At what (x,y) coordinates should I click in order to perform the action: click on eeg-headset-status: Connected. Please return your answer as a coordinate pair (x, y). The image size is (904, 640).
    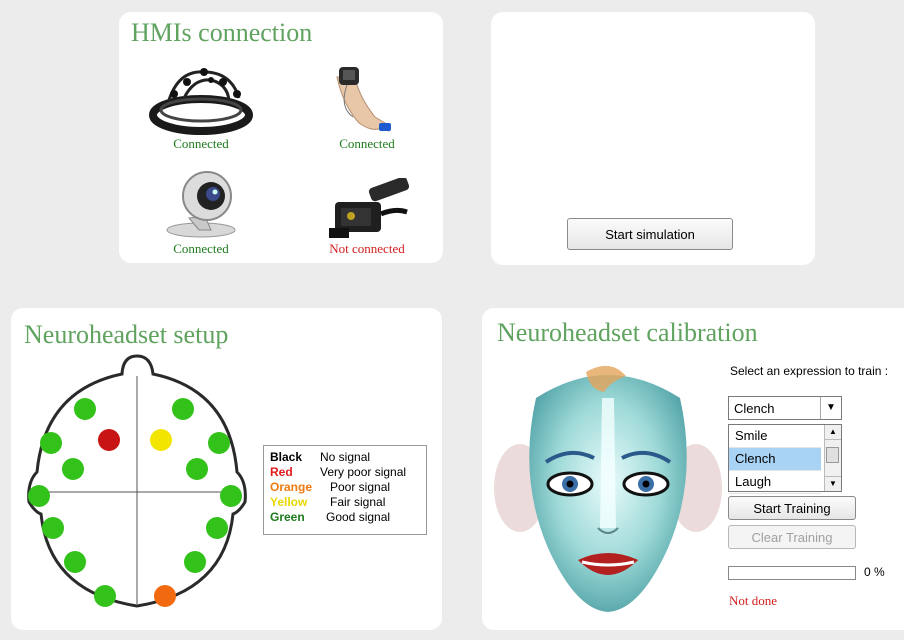
    Looking at the image, I should click on (201, 143).